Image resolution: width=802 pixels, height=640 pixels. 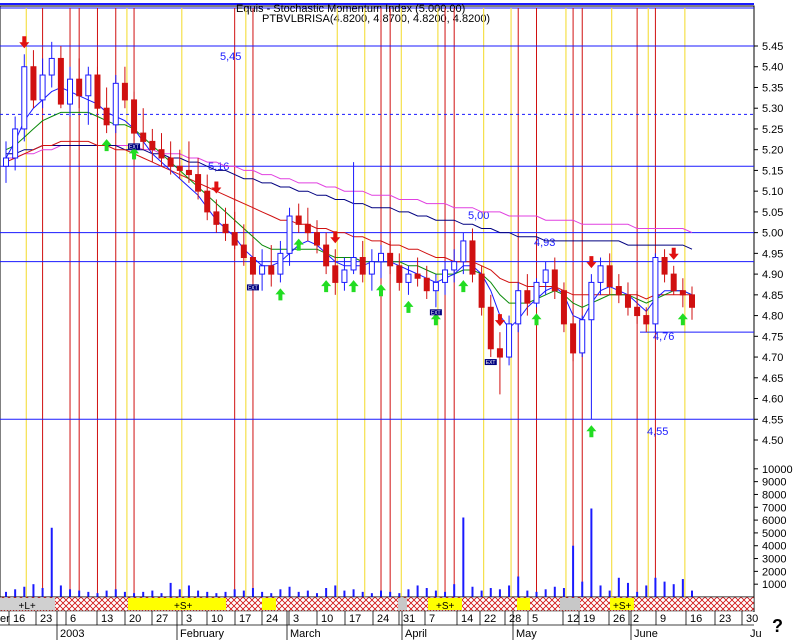 What do you see at coordinates (135, 619) in the screenshot?
I see `date-tick-label: 20` at bounding box center [135, 619].